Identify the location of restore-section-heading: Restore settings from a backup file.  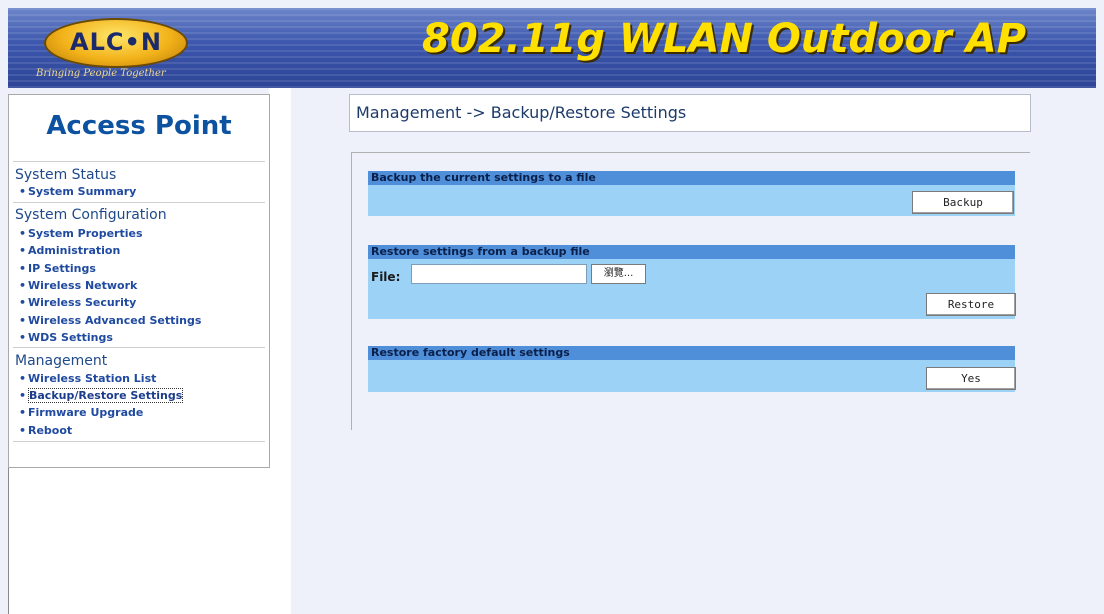
(691, 252).